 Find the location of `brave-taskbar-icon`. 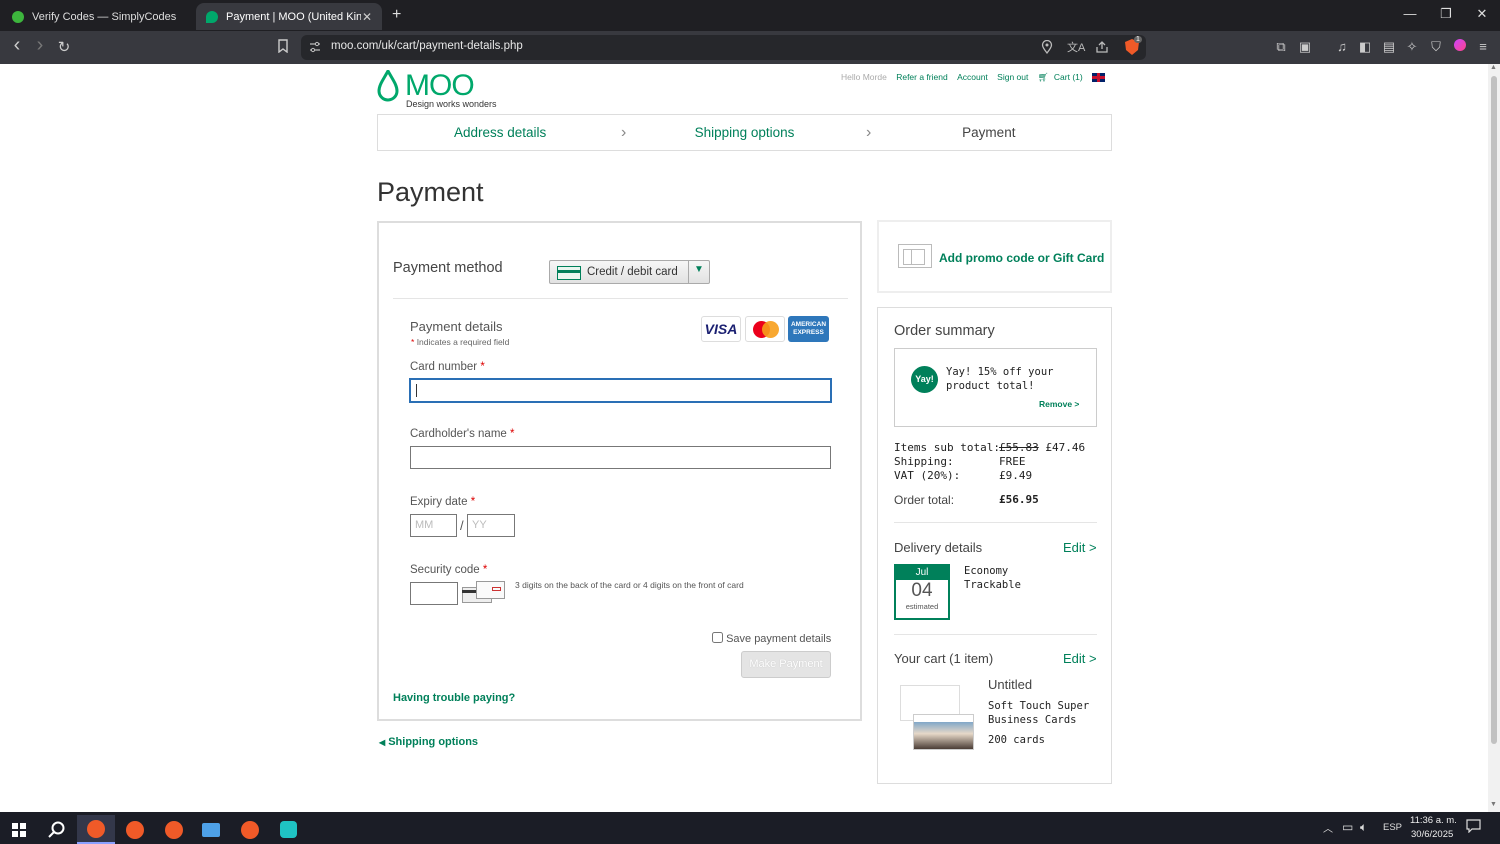

brave-taskbar-icon is located at coordinates (96, 829).